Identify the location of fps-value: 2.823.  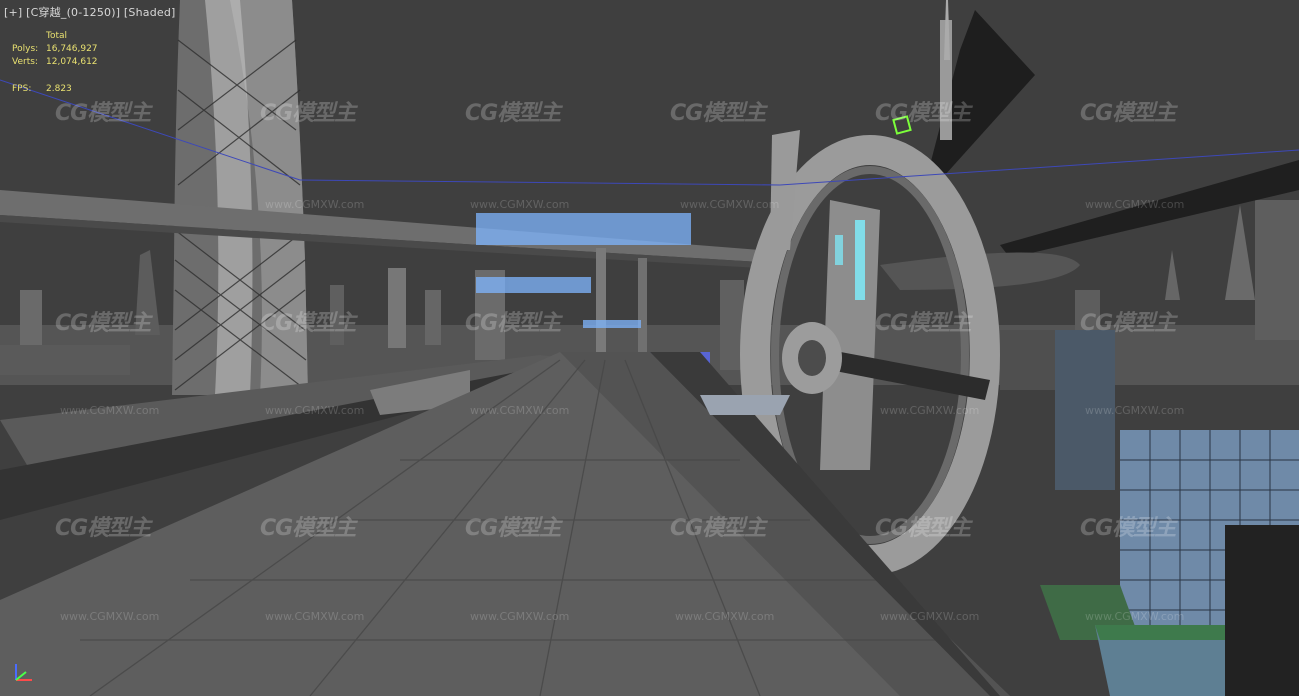
(59, 89).